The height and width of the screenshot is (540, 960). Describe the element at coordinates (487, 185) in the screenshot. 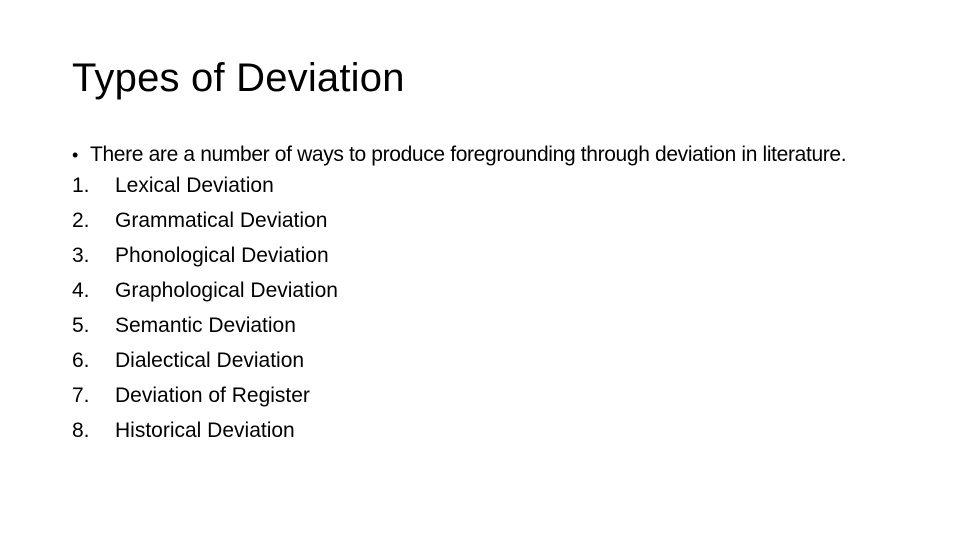

I see `list-item: 1. Lexical Deviation` at that location.